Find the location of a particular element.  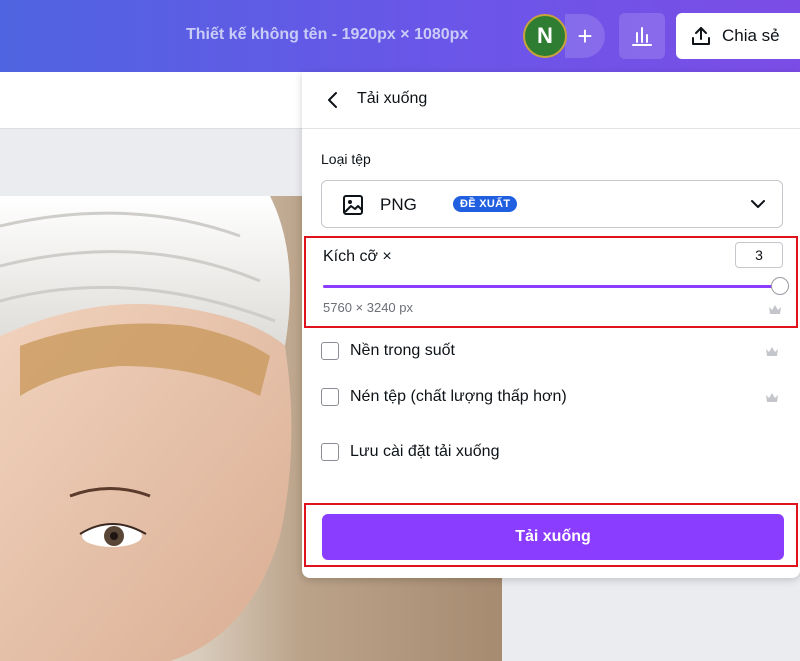

option-transparent-background: Nền trong suốt is located at coordinates (551, 352).